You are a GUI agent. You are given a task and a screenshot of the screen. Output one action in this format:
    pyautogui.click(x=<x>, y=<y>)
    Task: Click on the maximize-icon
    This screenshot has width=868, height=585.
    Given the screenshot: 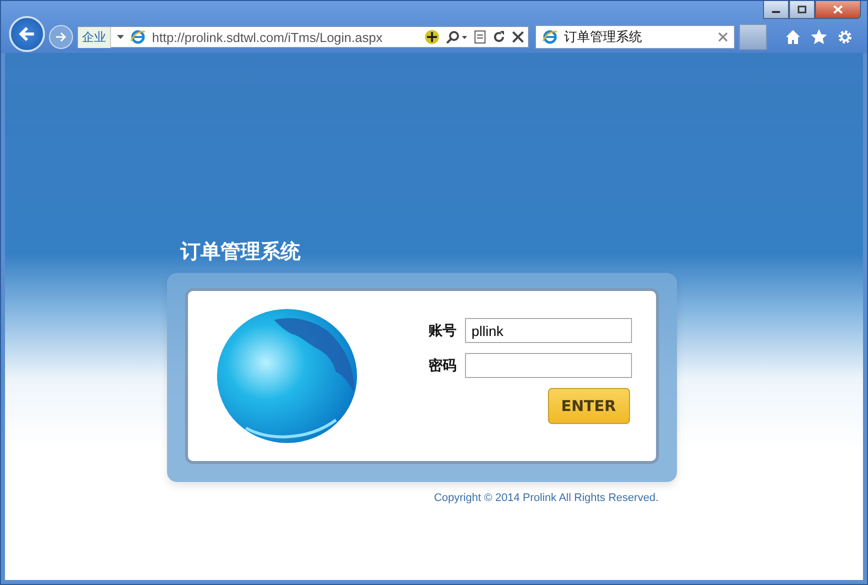 What is the action you would take?
    pyautogui.click(x=802, y=9)
    